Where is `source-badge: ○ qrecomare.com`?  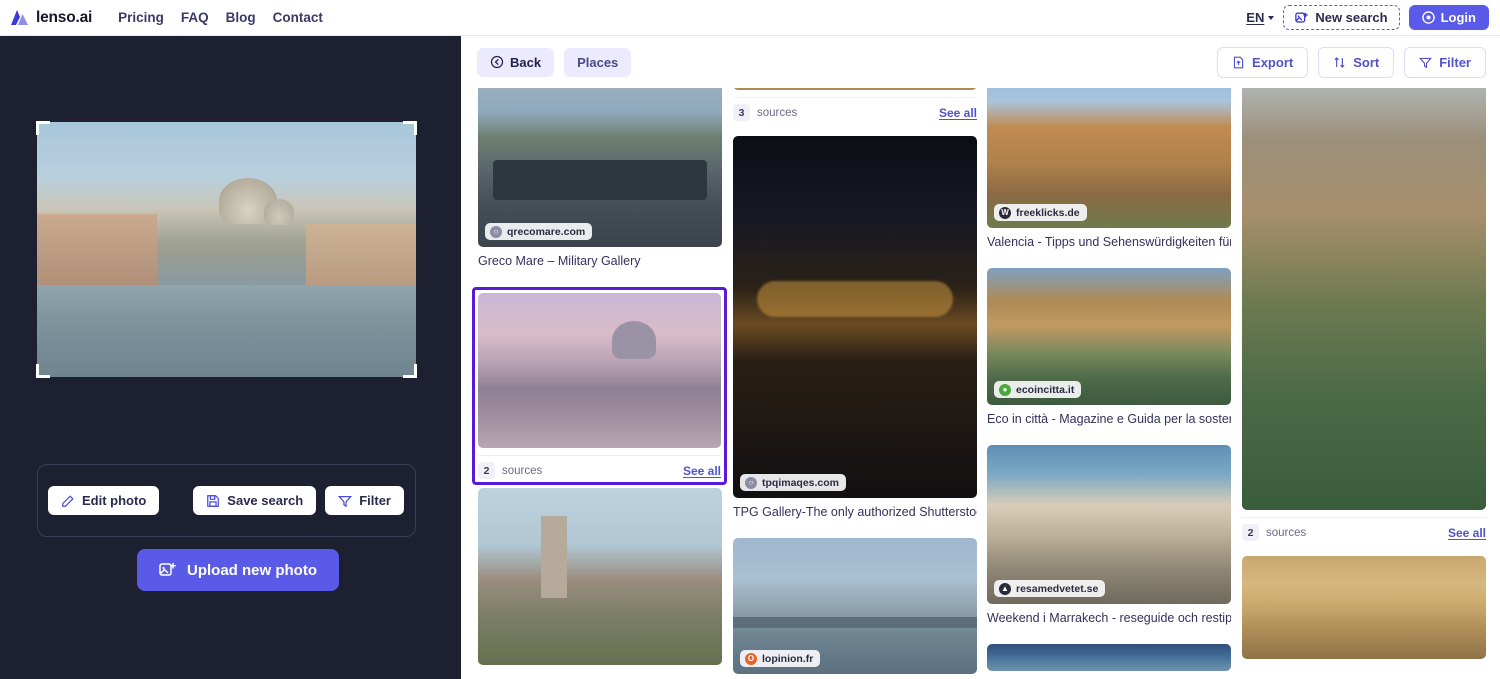
source-badge: ○ qrecomare.com is located at coordinates (539, 231).